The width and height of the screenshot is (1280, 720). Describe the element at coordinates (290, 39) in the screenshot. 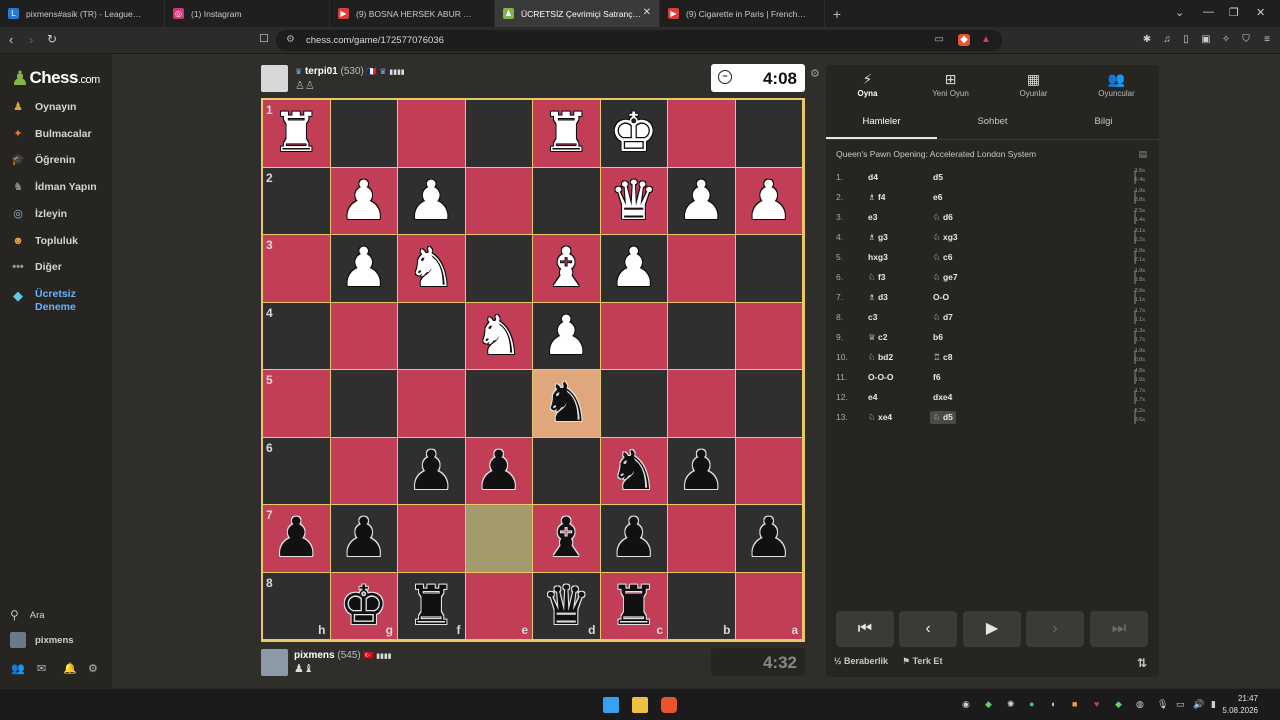

I see `site-info-icon: ⚙` at that location.